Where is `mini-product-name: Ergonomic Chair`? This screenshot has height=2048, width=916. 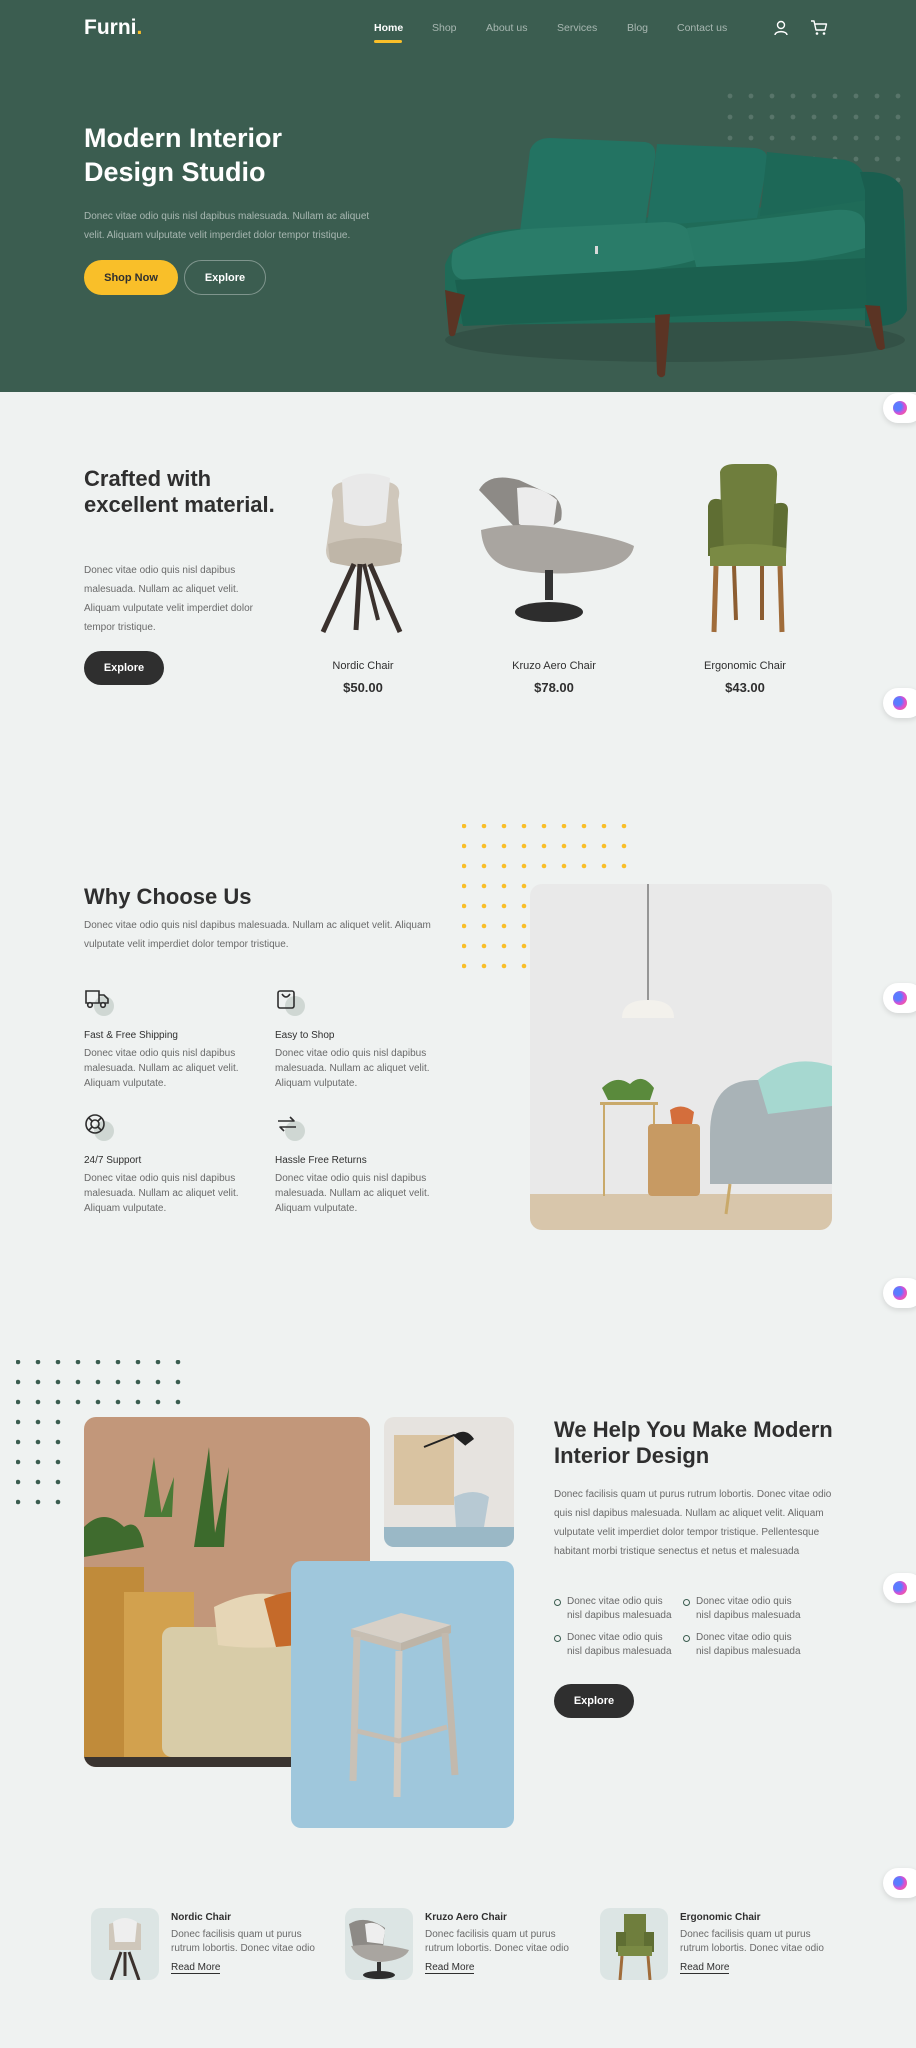 mini-product-name: Ergonomic Chair is located at coordinates (720, 1917).